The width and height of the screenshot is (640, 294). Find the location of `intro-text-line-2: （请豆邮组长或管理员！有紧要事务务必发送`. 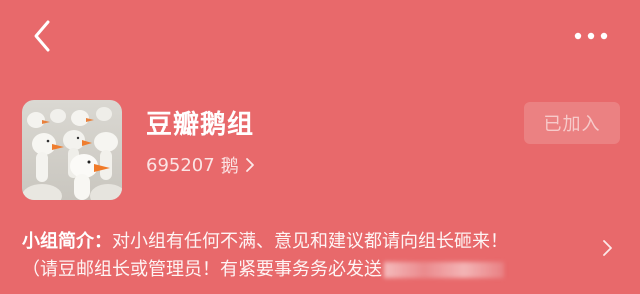

intro-text-line-2: （请豆邮组长或管理员！有紧要事务务必发送 is located at coordinates (202, 269).